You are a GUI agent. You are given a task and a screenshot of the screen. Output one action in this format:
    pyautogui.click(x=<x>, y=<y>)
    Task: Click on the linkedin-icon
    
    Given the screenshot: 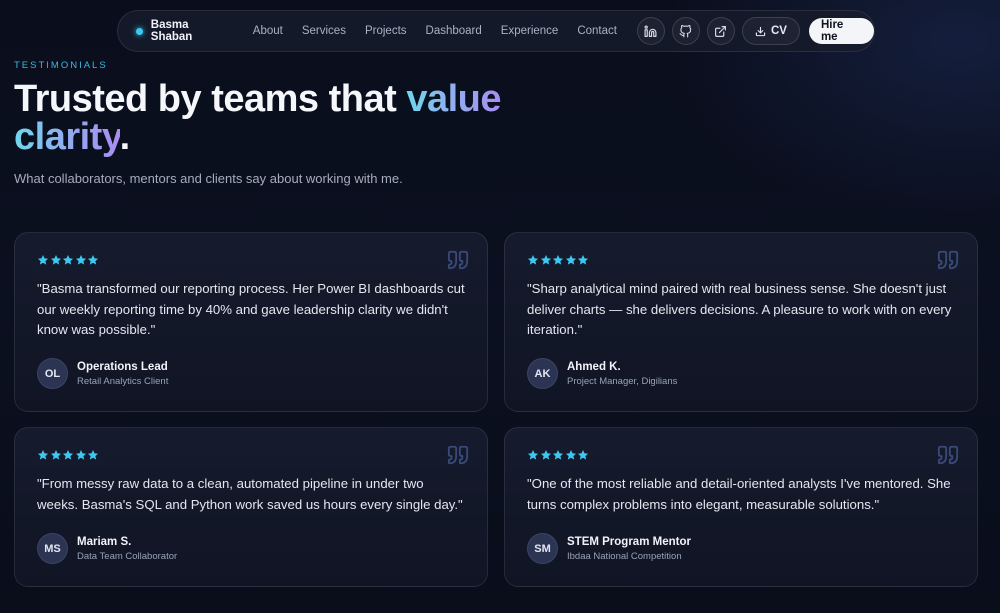 What is the action you would take?
    pyautogui.click(x=650, y=30)
    